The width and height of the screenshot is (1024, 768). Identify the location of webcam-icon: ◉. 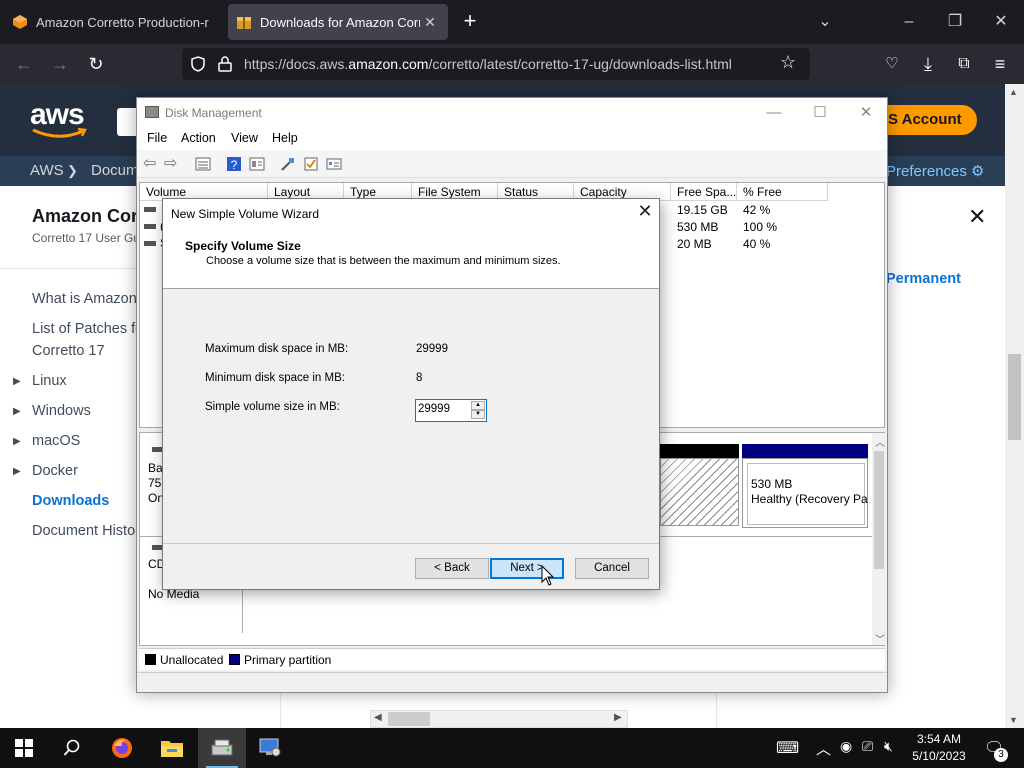
(846, 746).